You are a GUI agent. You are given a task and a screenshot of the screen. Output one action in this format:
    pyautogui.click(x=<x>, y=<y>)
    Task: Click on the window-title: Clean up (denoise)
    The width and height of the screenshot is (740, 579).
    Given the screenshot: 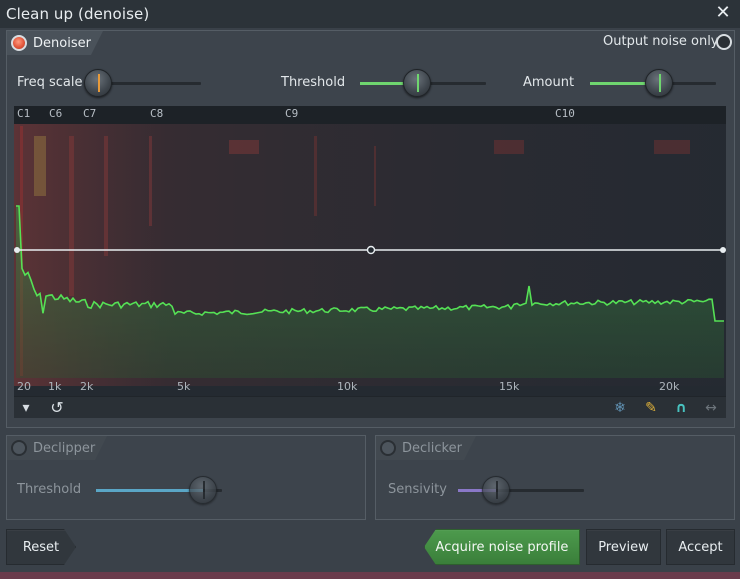 What is the action you would take?
    pyautogui.click(x=78, y=14)
    